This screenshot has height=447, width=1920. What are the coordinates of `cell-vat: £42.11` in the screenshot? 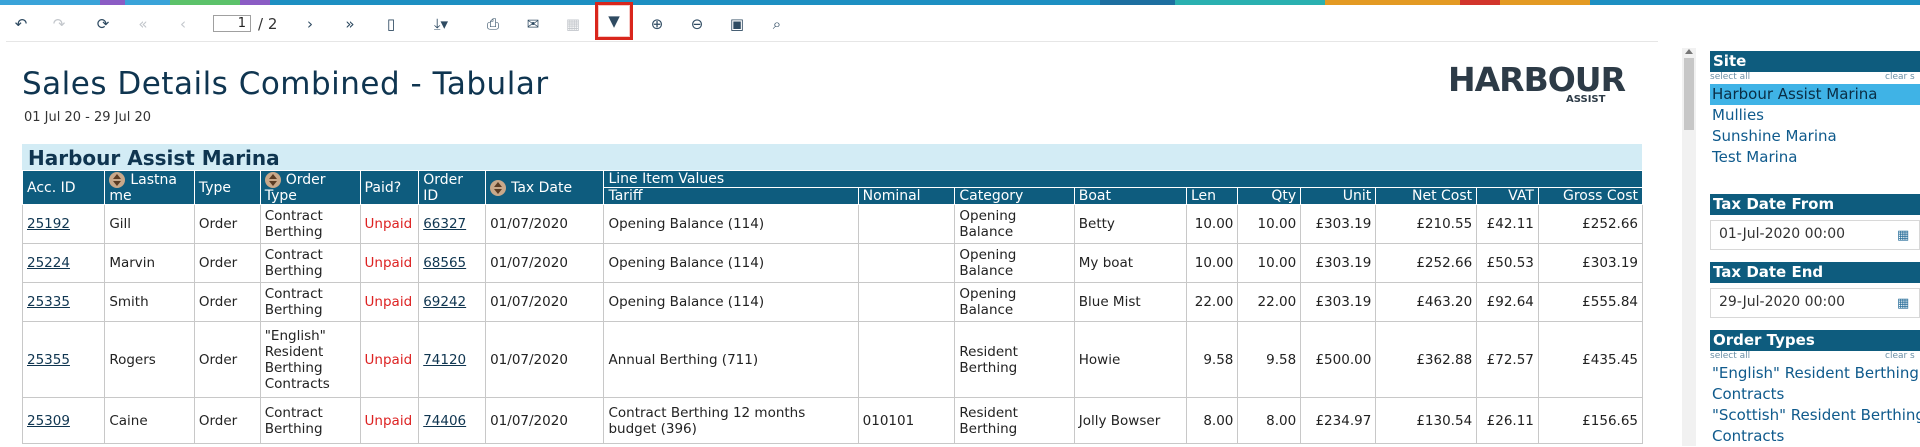 It's located at (1507, 224).